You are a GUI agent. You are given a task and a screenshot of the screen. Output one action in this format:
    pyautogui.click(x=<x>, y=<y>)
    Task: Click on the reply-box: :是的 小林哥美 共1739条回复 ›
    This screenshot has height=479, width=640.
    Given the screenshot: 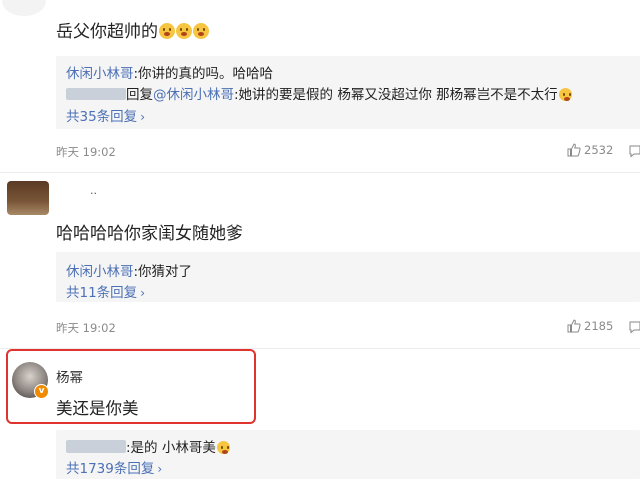 What is the action you would take?
    pyautogui.click(x=348, y=454)
    